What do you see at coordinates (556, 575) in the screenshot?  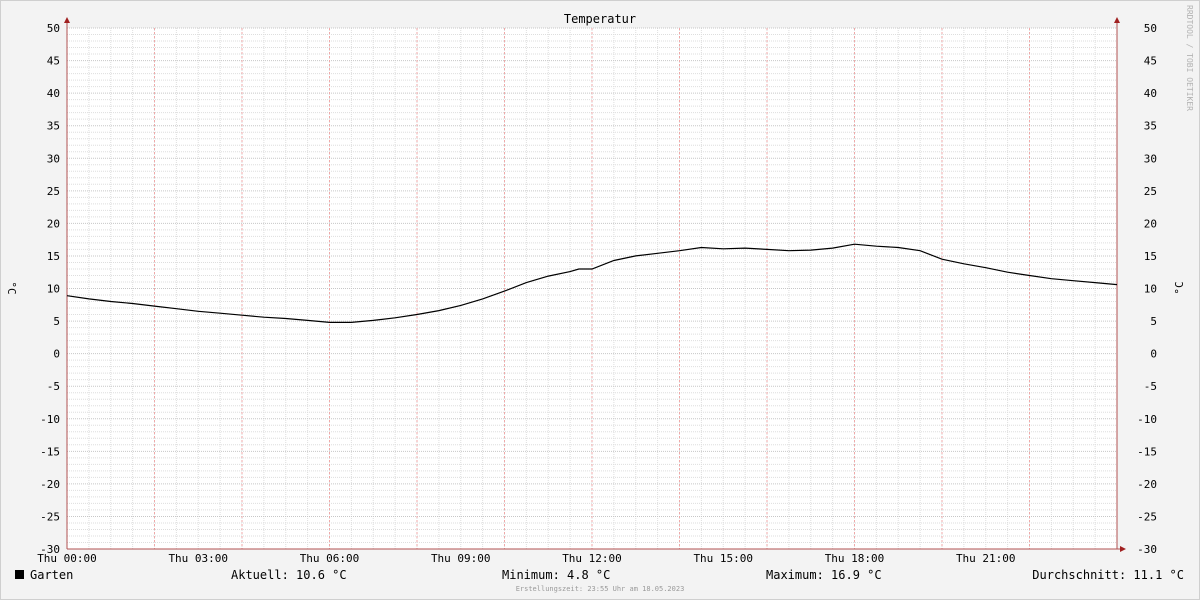 I see `legend-minimum: Minimum: 4.8 °C` at bounding box center [556, 575].